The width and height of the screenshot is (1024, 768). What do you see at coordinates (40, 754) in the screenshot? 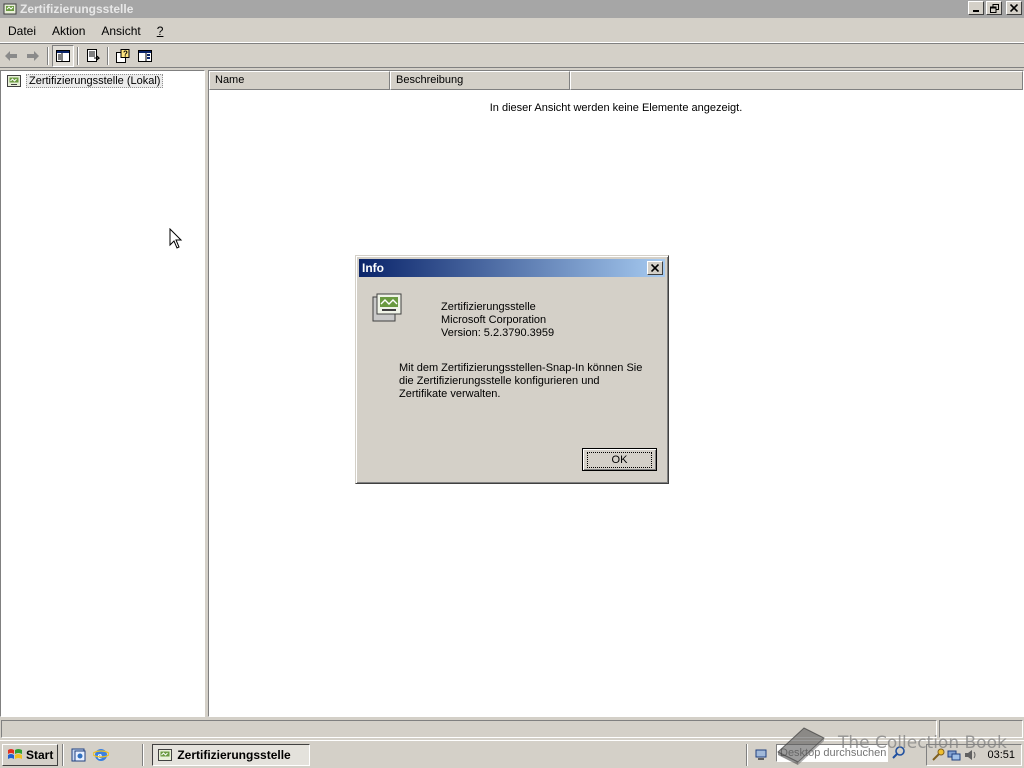
I see `start-label: Start` at bounding box center [40, 754].